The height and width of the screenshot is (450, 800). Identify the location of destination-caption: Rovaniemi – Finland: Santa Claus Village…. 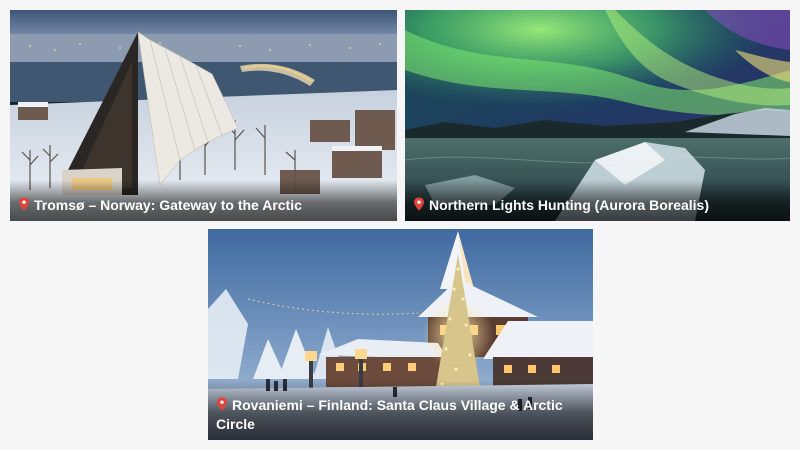
(400, 410).